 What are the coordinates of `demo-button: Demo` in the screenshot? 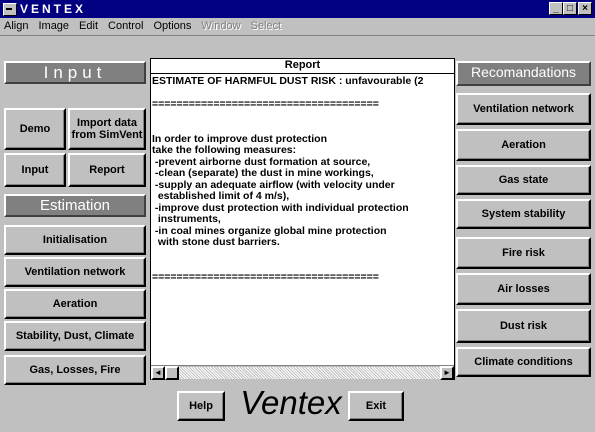 It's located at (35, 129).